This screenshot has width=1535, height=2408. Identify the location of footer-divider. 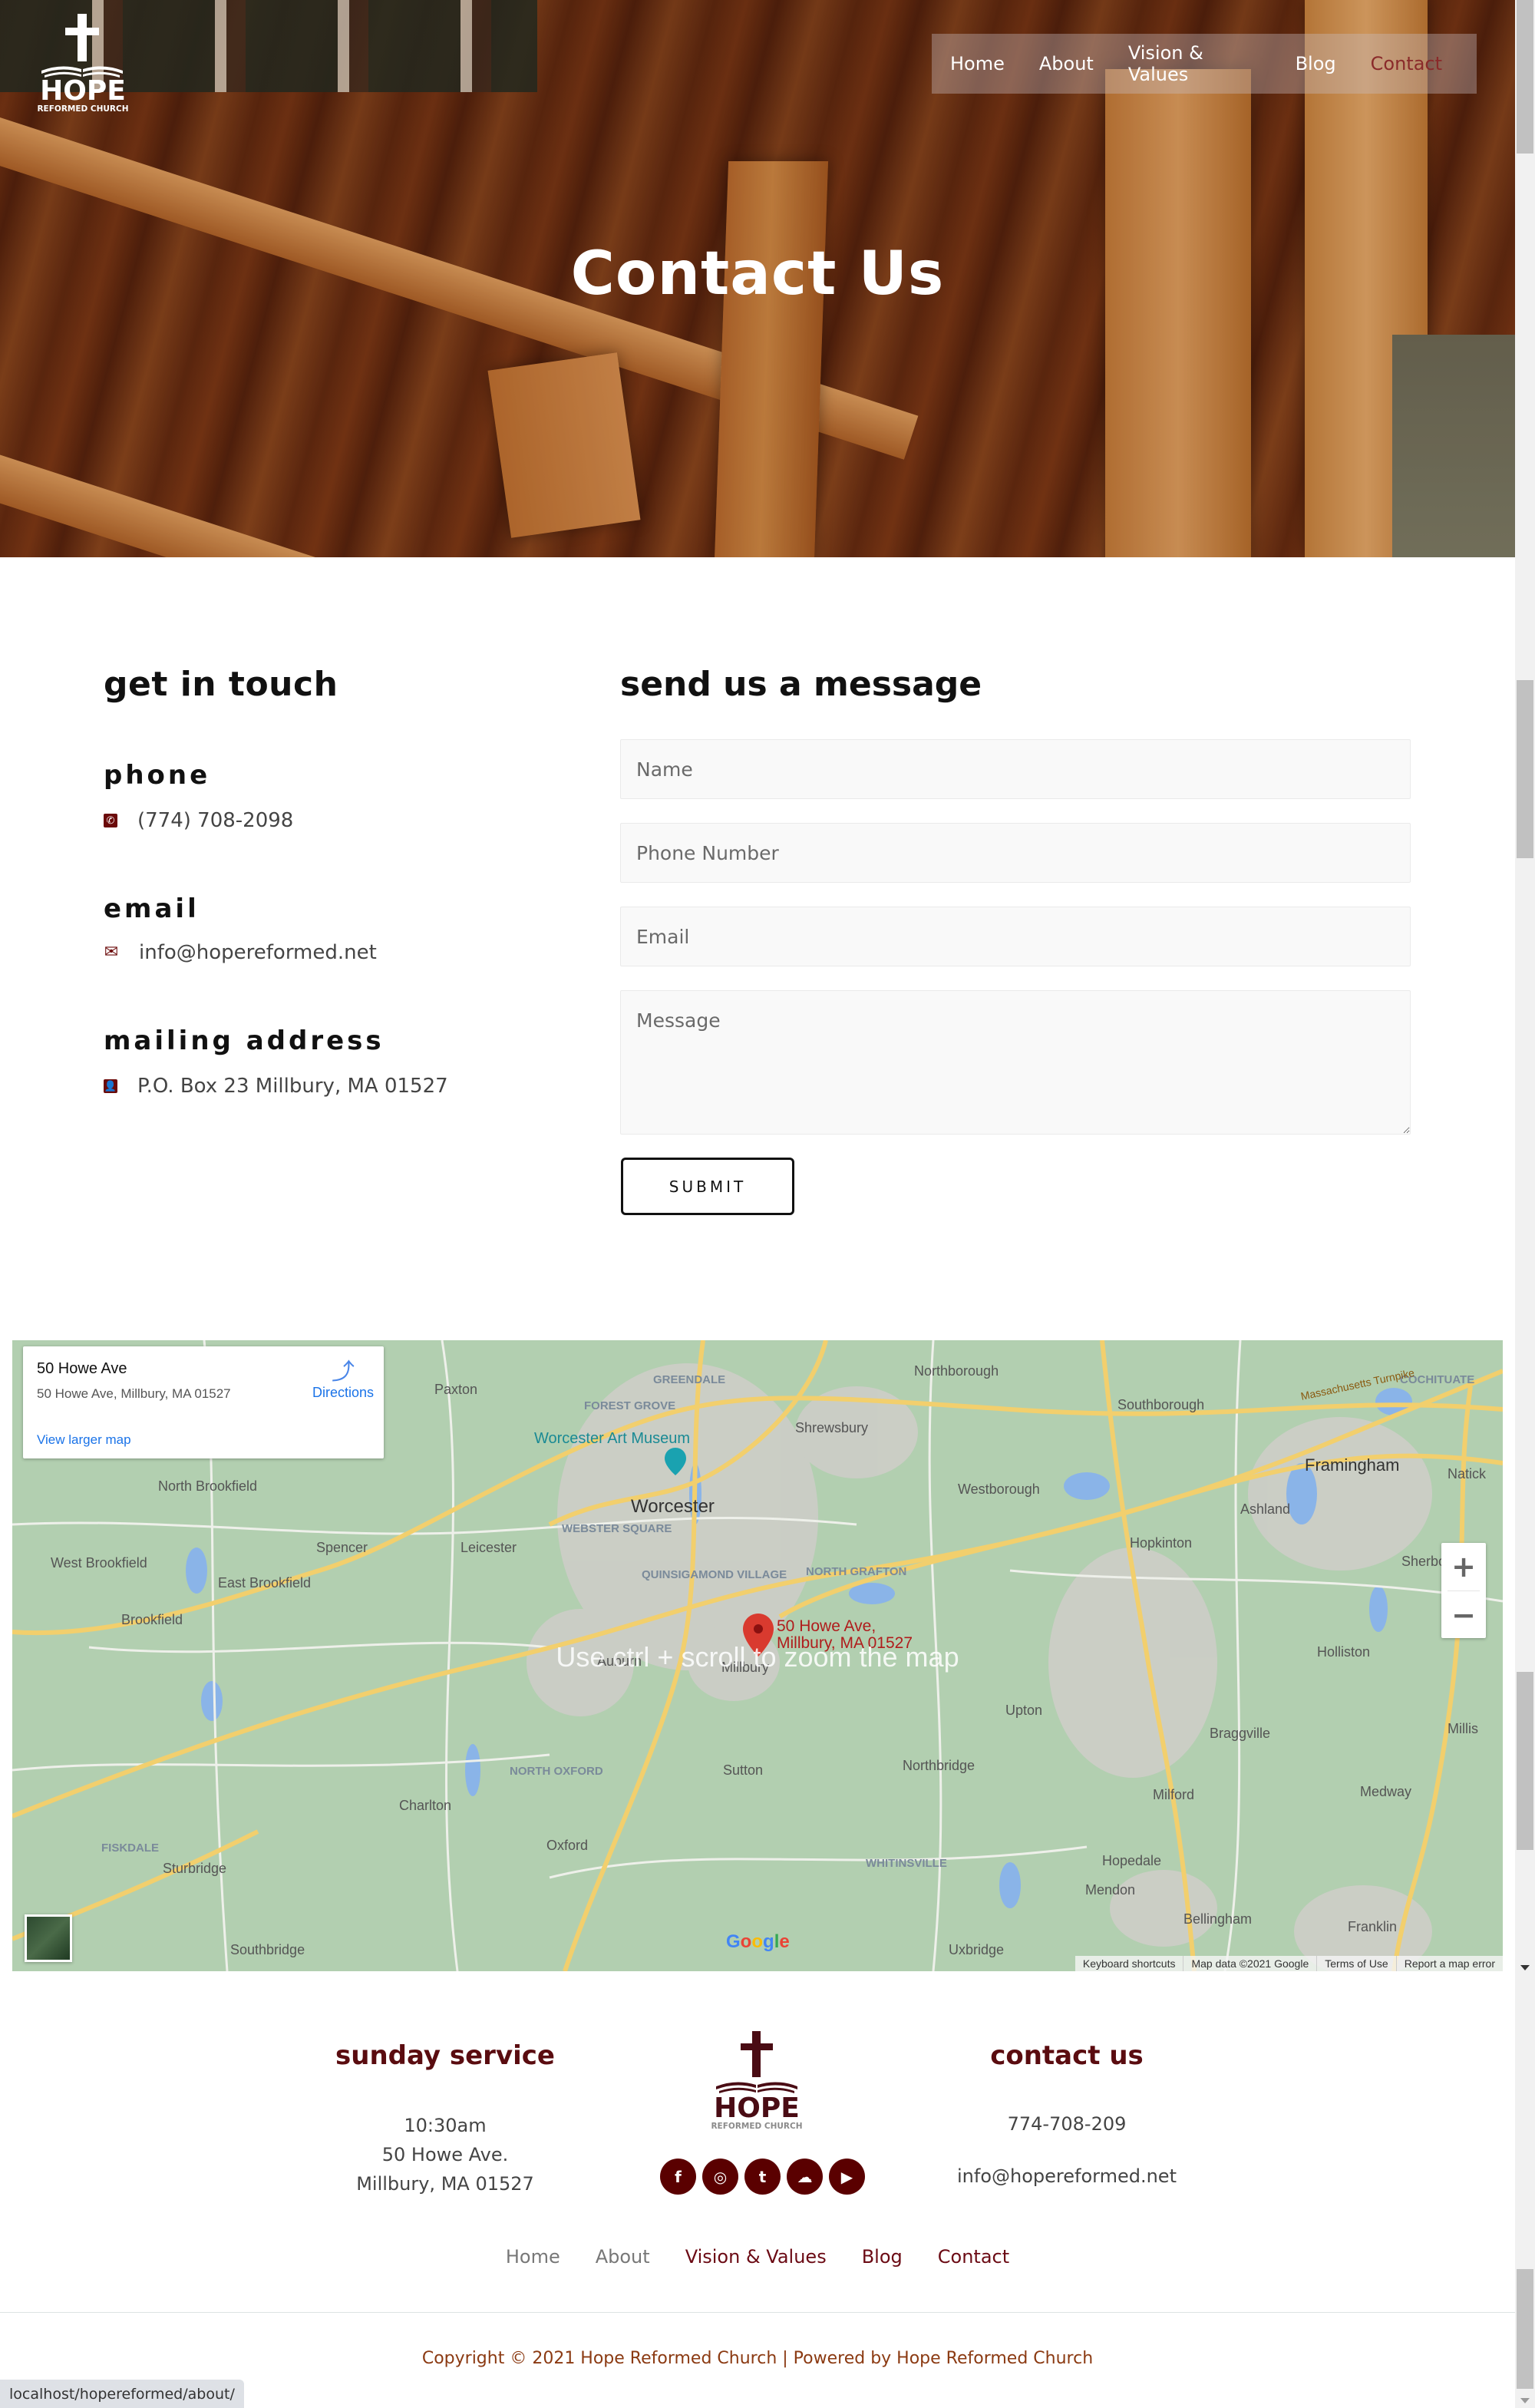
(757, 2313).